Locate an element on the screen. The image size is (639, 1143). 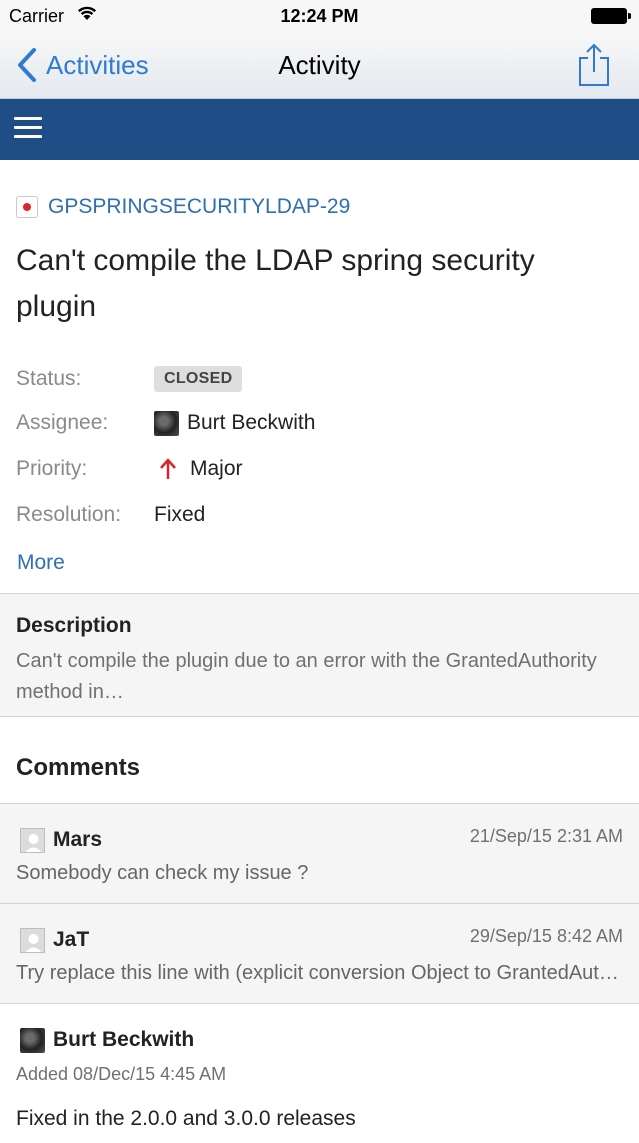
share-icon is located at coordinates (594, 65).